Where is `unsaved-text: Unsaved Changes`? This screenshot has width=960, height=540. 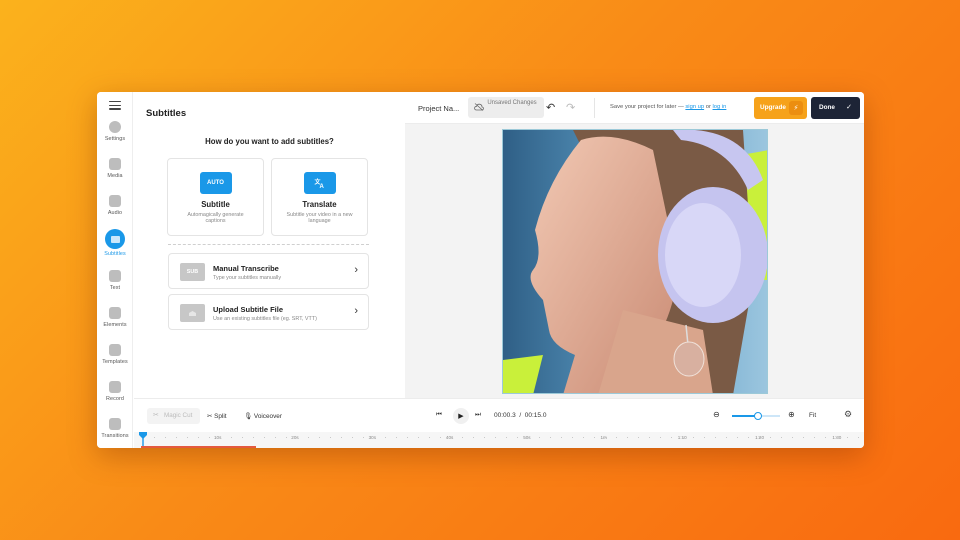
unsaved-text: Unsaved Changes is located at coordinates (512, 103).